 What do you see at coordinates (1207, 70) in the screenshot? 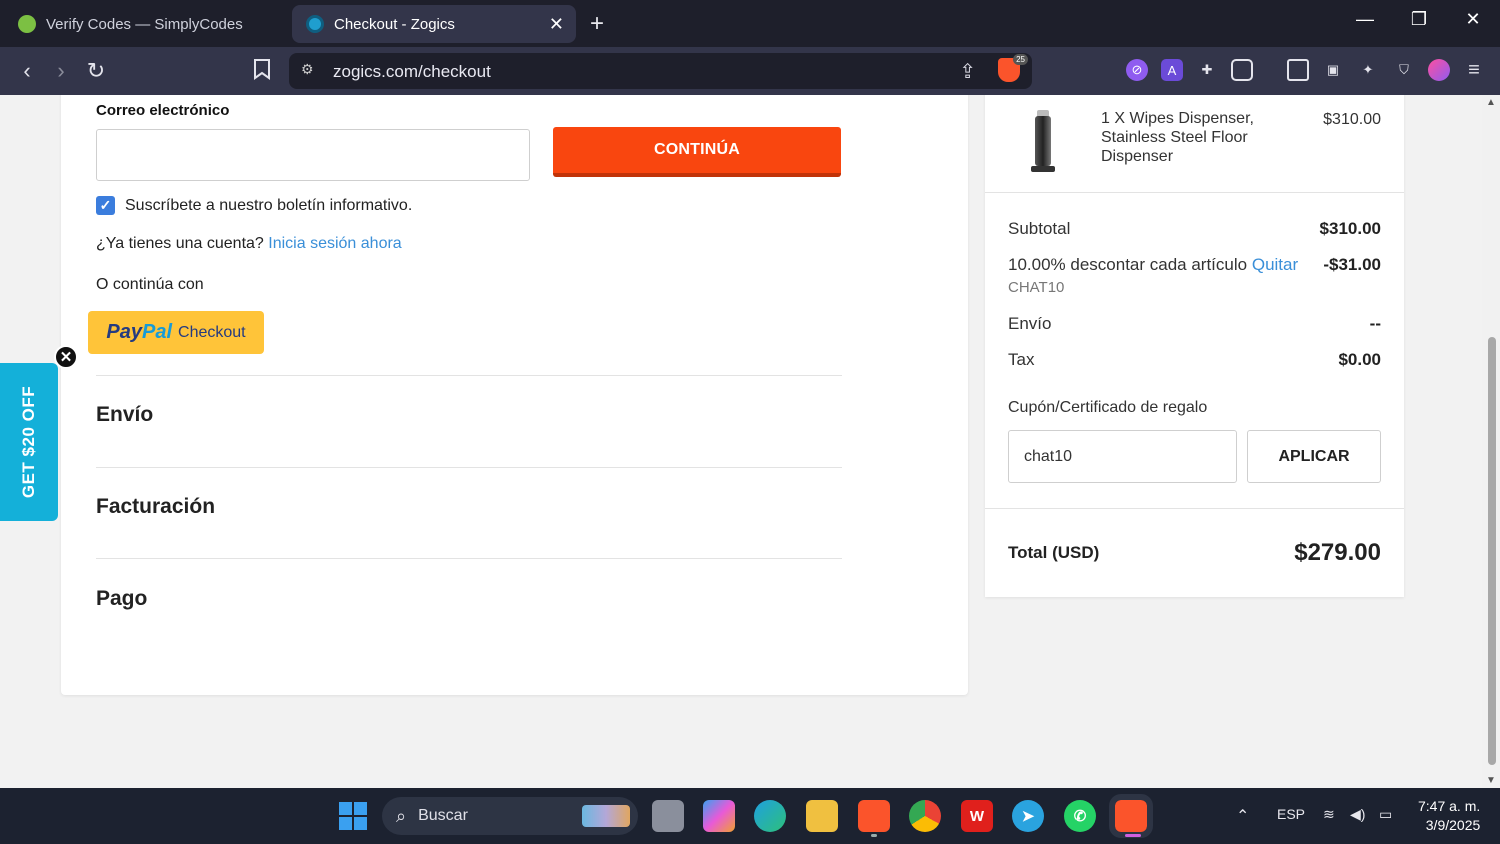
I see `puzzle-extensions-icon: ✚` at bounding box center [1207, 70].